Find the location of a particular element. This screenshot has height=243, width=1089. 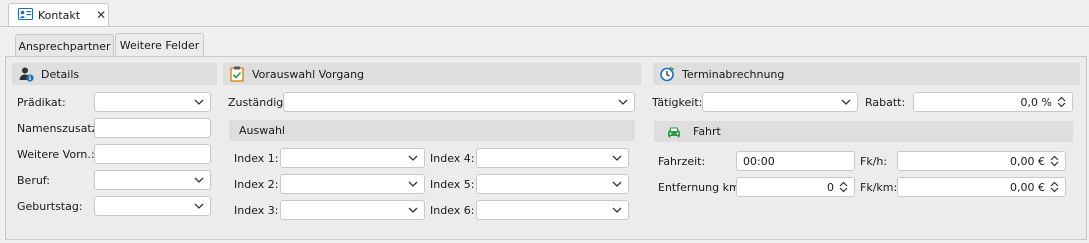

doc-tab-kontakt: Kontakt ✕ is located at coordinates (58, 14).